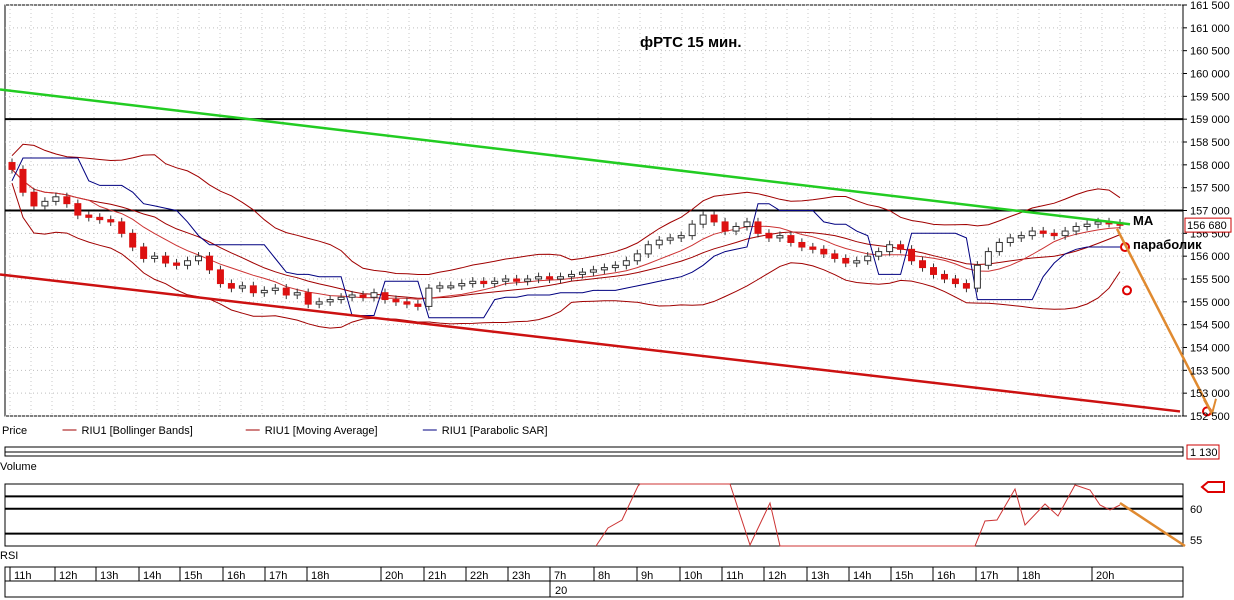 The width and height of the screenshot is (1234, 600). What do you see at coordinates (1167, 244) in the screenshot?
I see `parabolic-annotation: параболик` at bounding box center [1167, 244].